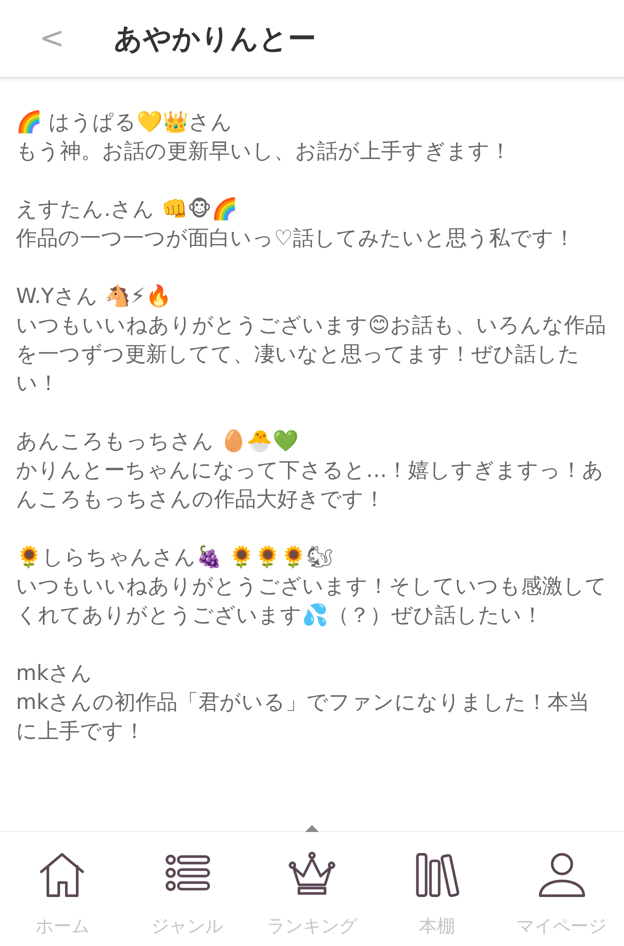  Describe the element at coordinates (437, 889) in the screenshot. I see `tab-item: 本棚` at that location.